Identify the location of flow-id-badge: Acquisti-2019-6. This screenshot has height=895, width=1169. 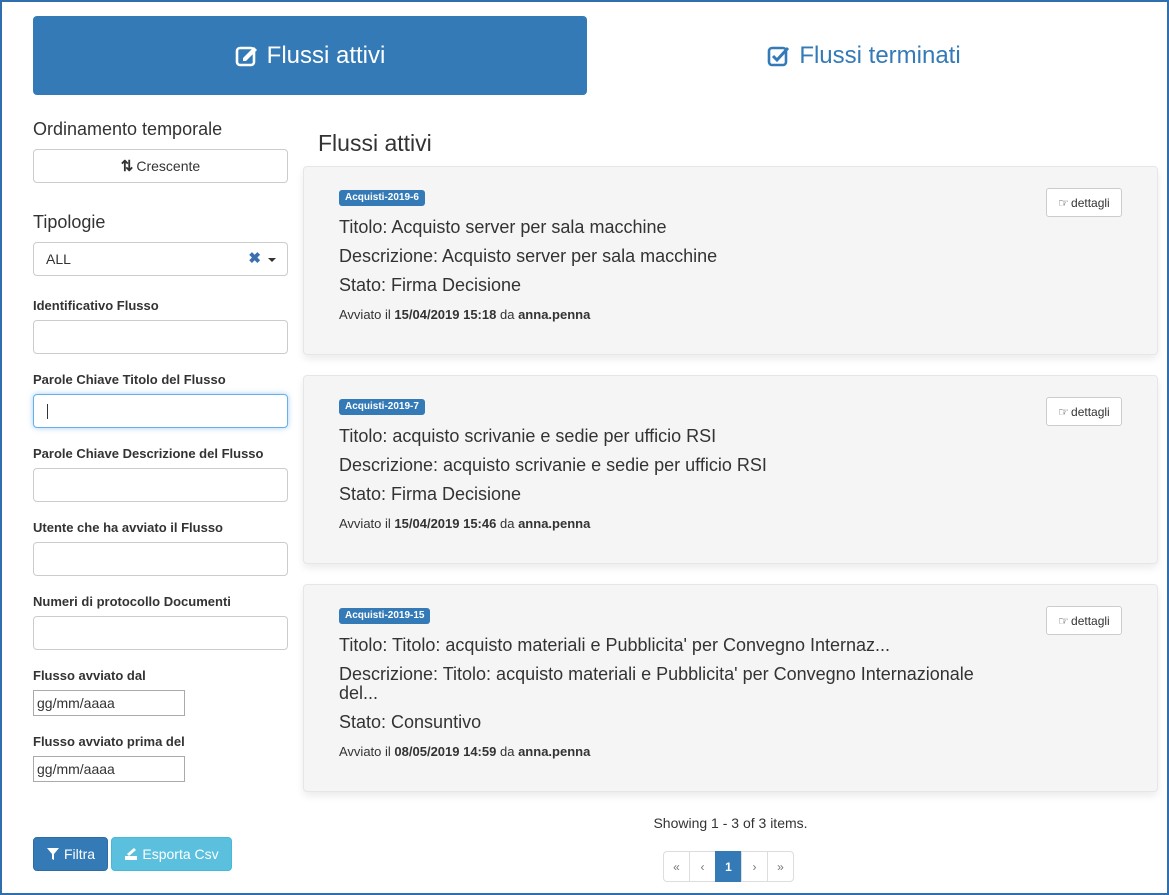
(382, 198).